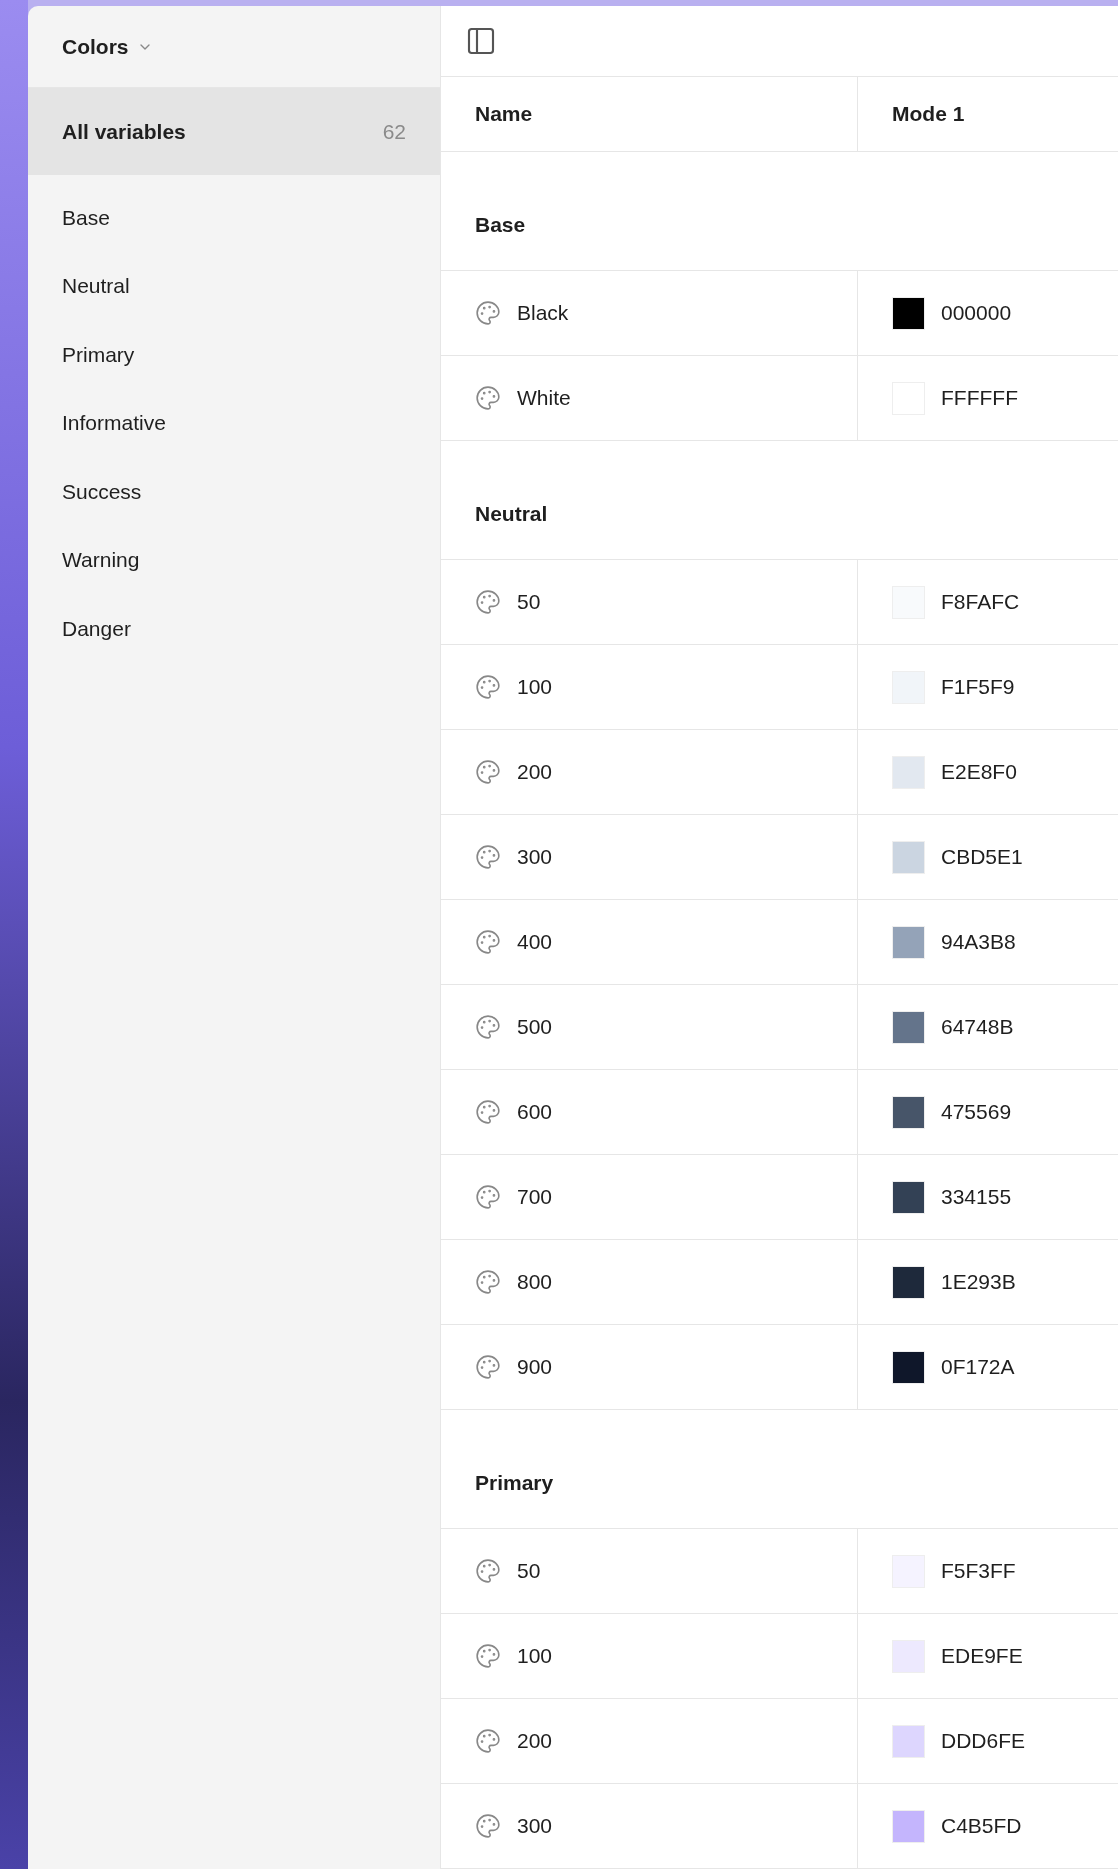 This screenshot has width=1118, height=1869. Describe the element at coordinates (983, 1741) in the screenshot. I see `color-value: DDD6FE` at that location.